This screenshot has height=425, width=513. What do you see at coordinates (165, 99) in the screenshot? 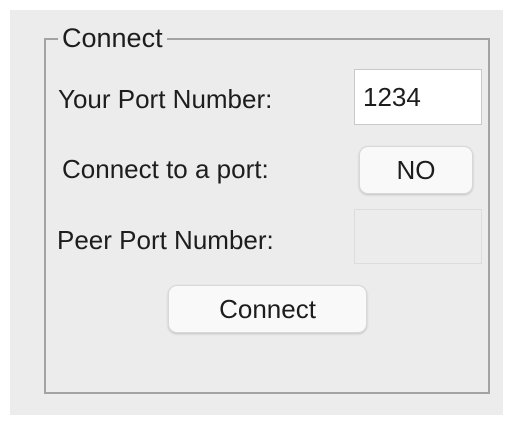
I see `your-port-label: Your Port Number:` at bounding box center [165, 99].